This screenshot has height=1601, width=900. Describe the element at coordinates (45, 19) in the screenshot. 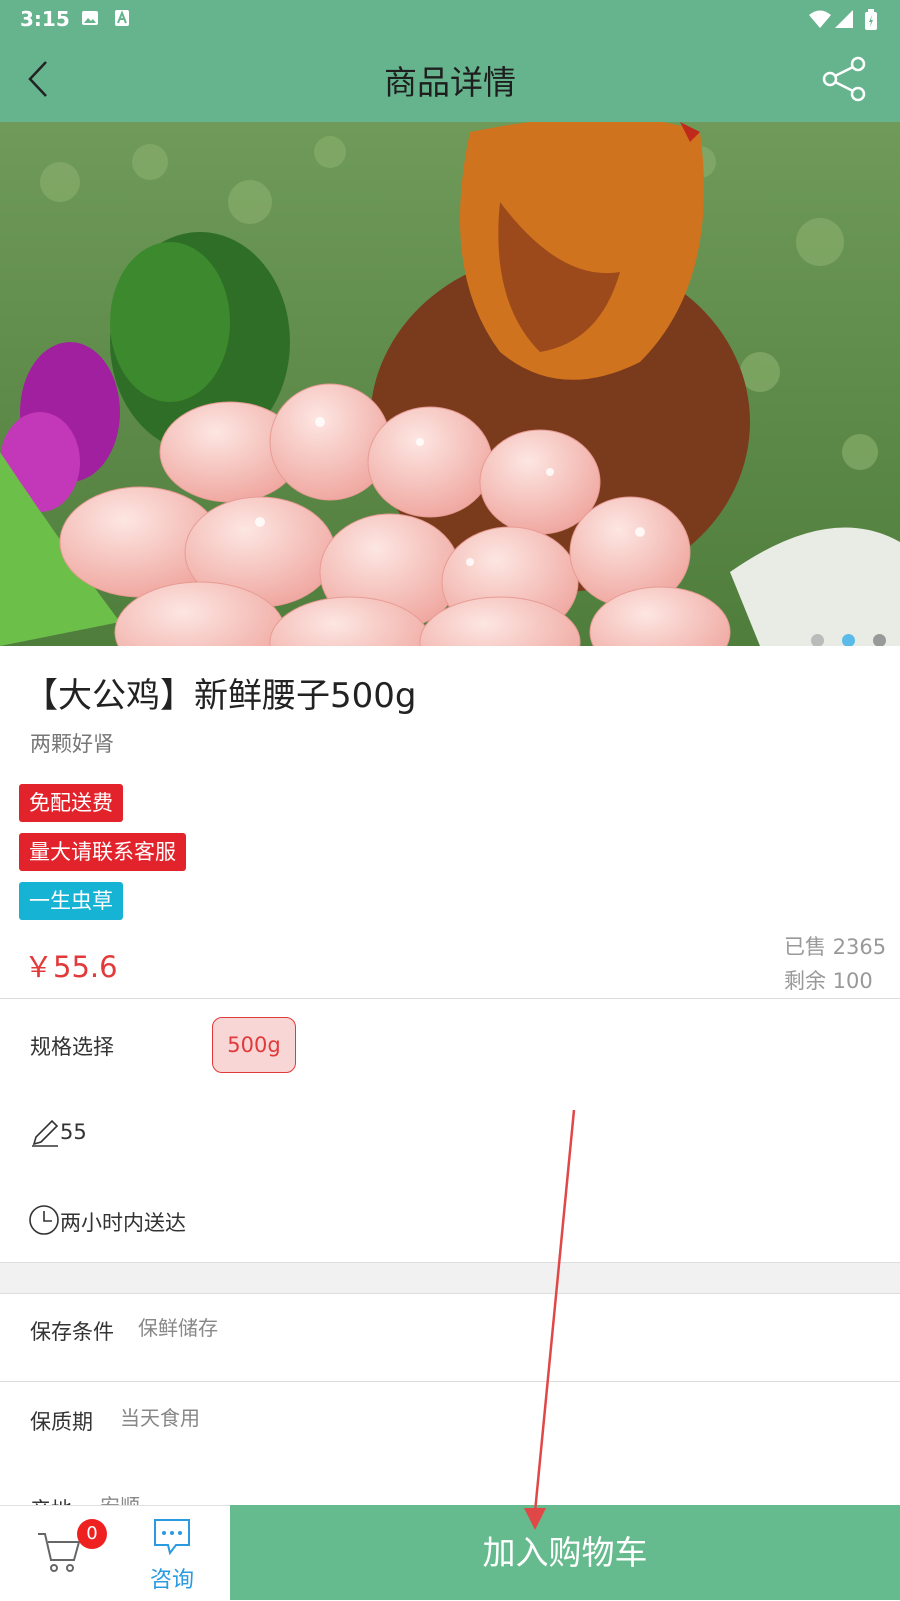

I see `status-time: 3:15` at that location.